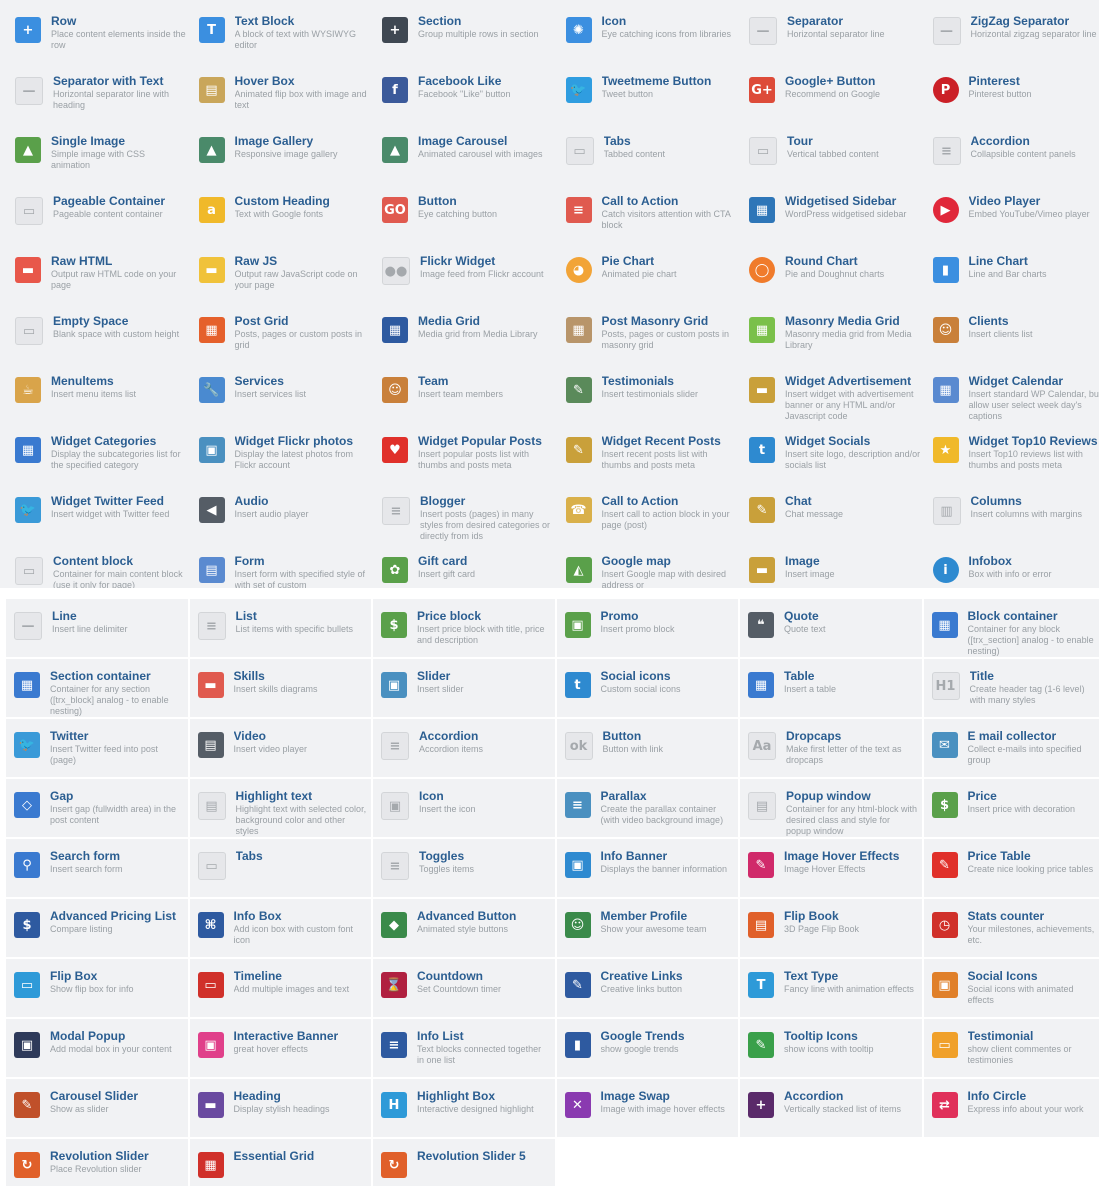  What do you see at coordinates (97, 868) in the screenshot?
I see `element-tile: ⚲ Search form Insert search form` at bounding box center [97, 868].